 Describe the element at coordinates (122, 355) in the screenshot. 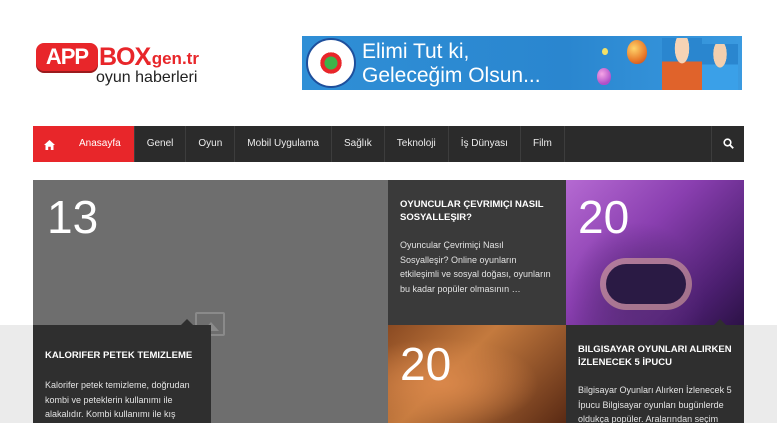

I see `post-title: KALORIFER PETEK TEMIZLEME` at that location.